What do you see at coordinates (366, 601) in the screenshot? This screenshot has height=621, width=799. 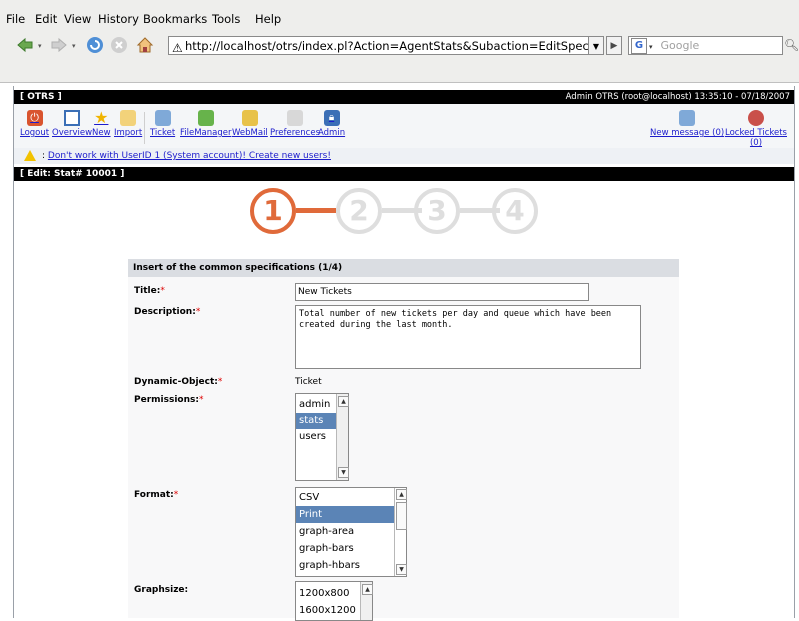 I see `graphsize-scrollbar: ▲` at bounding box center [366, 601].